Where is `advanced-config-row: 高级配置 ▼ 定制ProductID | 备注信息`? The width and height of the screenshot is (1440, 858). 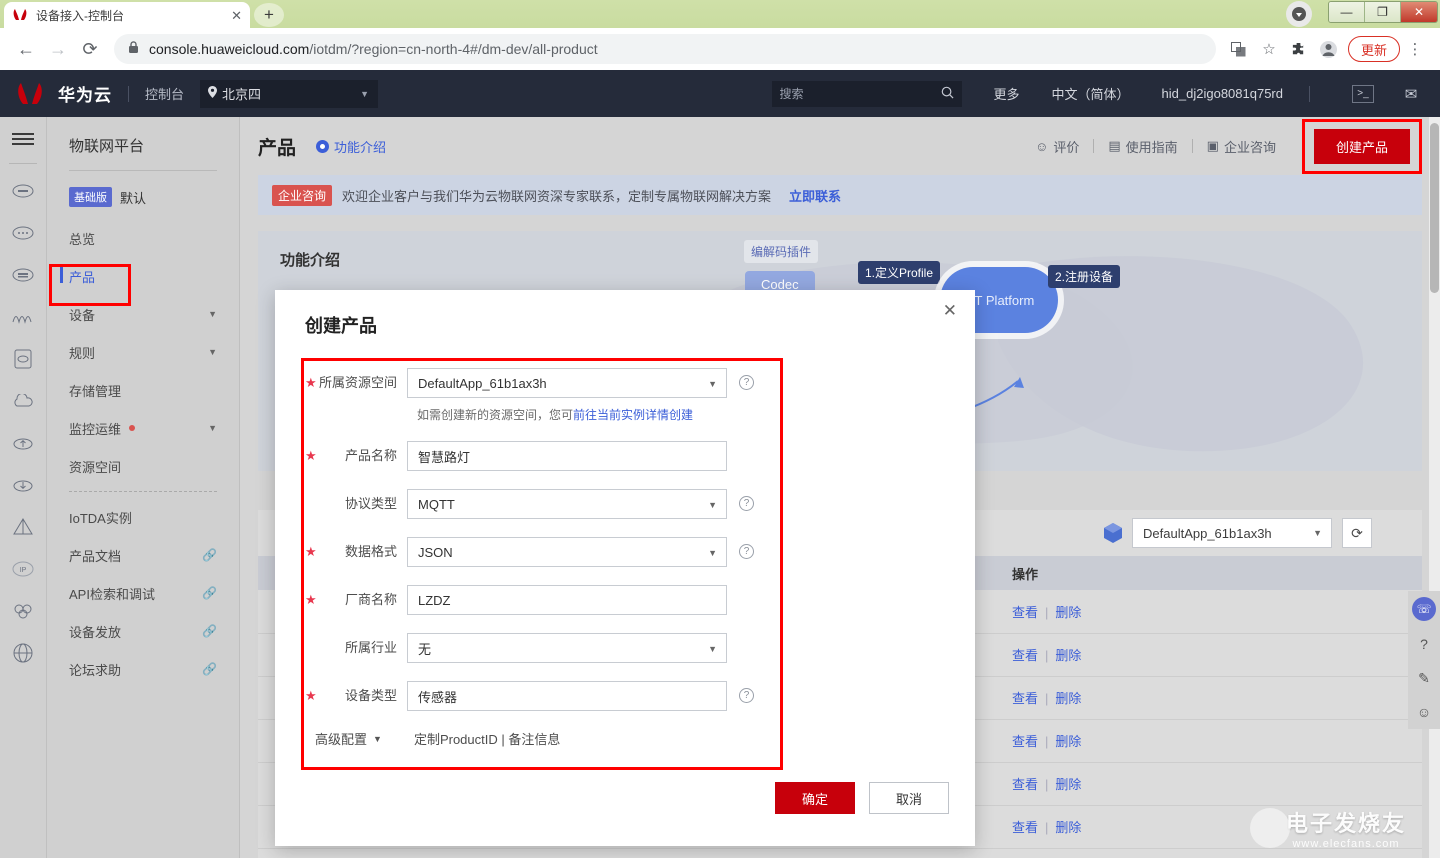 advanced-config-row: 高级配置 ▼ 定制ProductID | 备注信息 is located at coordinates (545, 738).